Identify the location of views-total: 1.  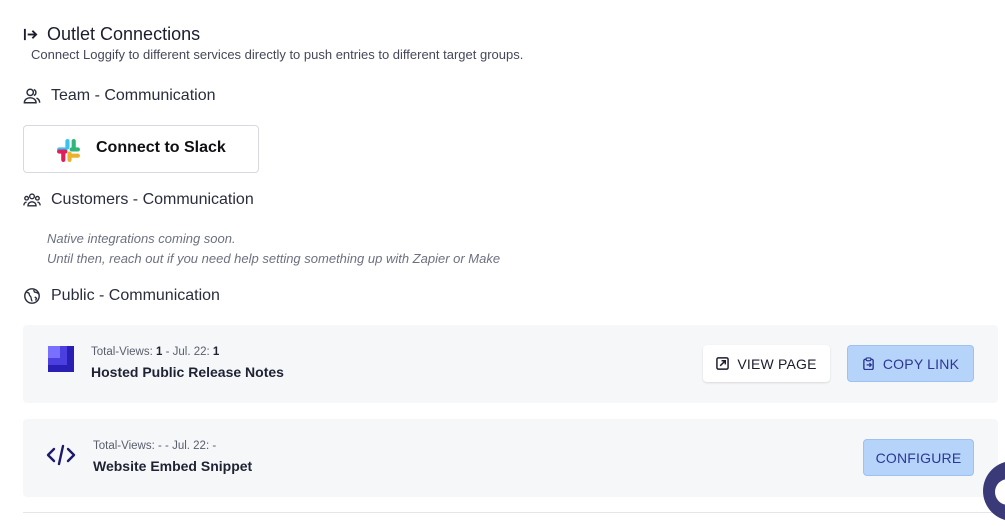
(159, 352).